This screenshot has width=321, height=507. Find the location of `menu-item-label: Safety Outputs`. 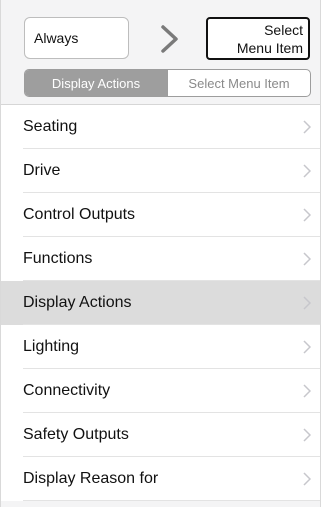

menu-item-label: Safety Outputs is located at coordinates (76, 434).